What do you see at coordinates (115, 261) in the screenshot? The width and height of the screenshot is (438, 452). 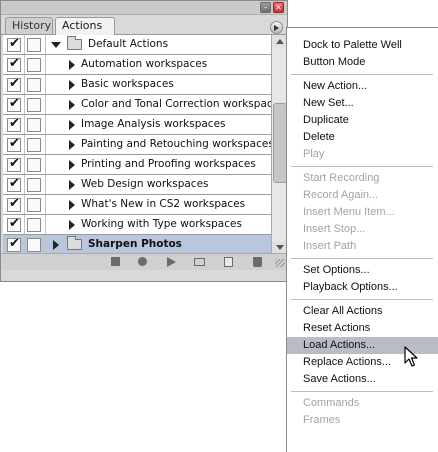 I see `stop-icon` at bounding box center [115, 261].